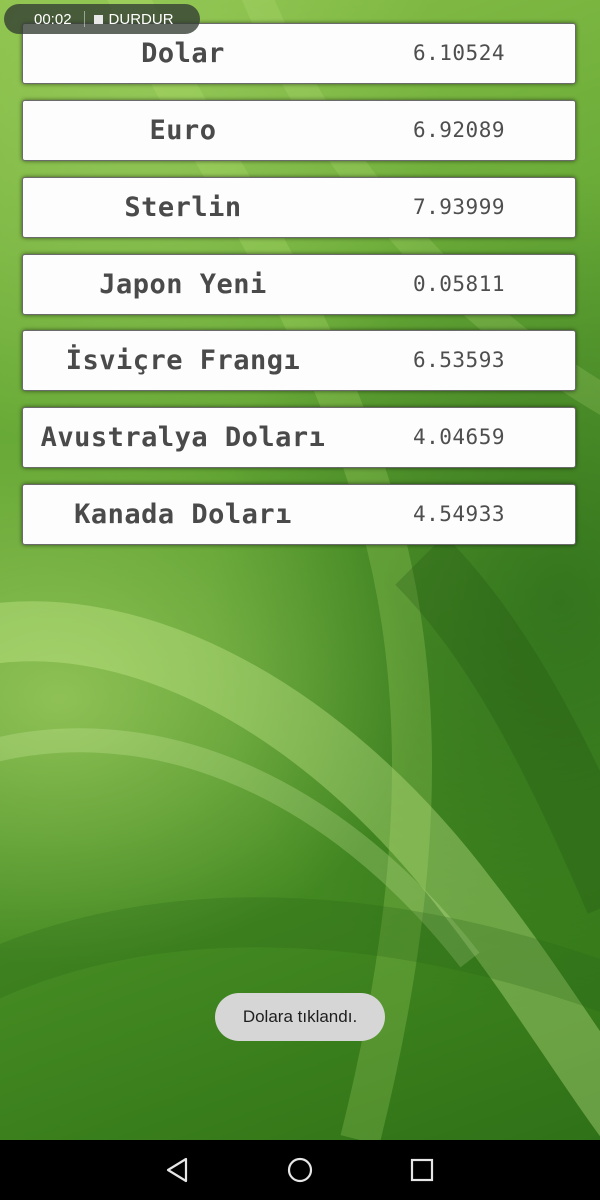 This screenshot has width=600, height=1200. I want to click on system-navigation-bar, so click(300, 1170).